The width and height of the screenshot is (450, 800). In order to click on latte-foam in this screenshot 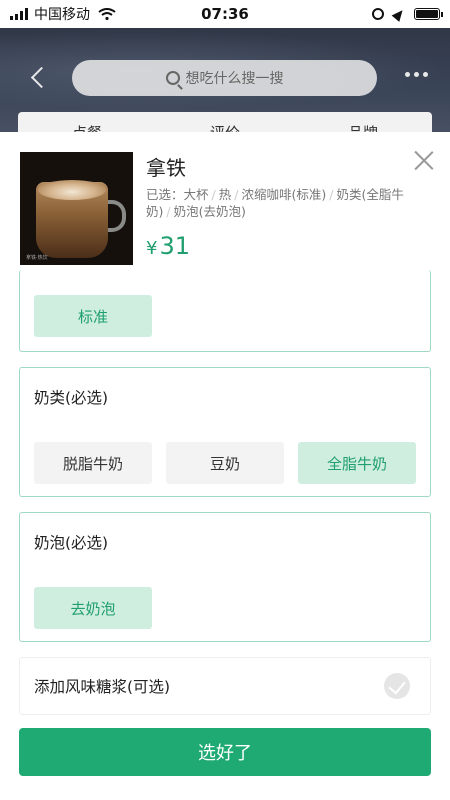, I will do `click(72, 190)`.